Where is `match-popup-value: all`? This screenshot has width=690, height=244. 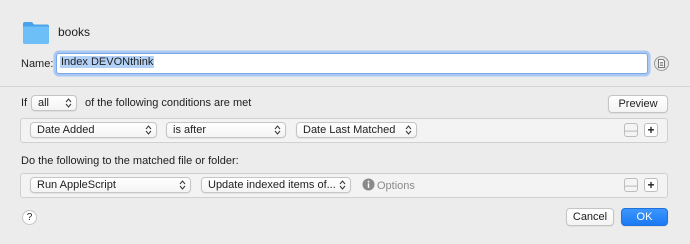
match-popup-value: all is located at coordinates (44, 103).